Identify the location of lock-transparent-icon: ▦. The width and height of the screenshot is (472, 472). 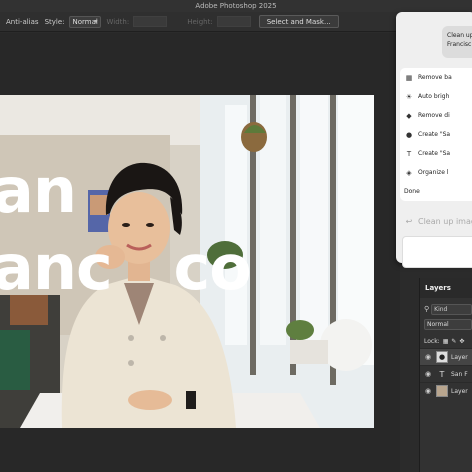
(446, 341).